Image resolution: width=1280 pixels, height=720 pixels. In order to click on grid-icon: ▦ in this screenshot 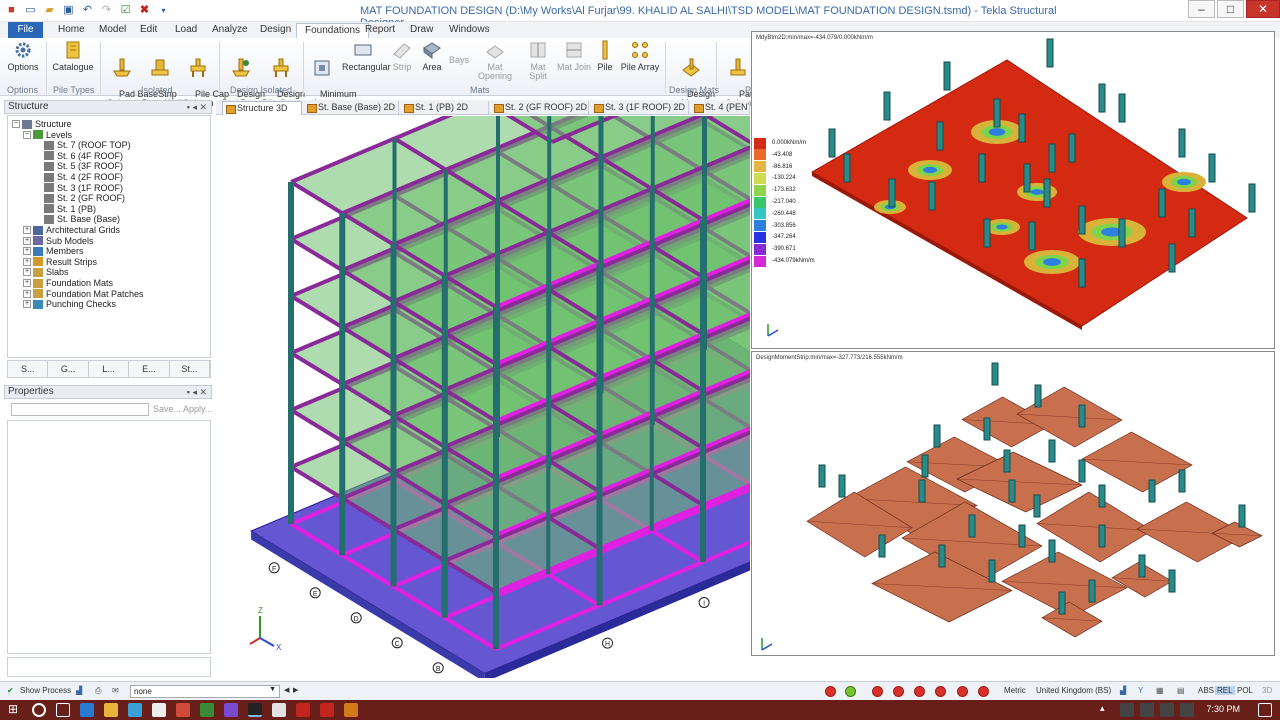, I will do `click(1160, 690)`.